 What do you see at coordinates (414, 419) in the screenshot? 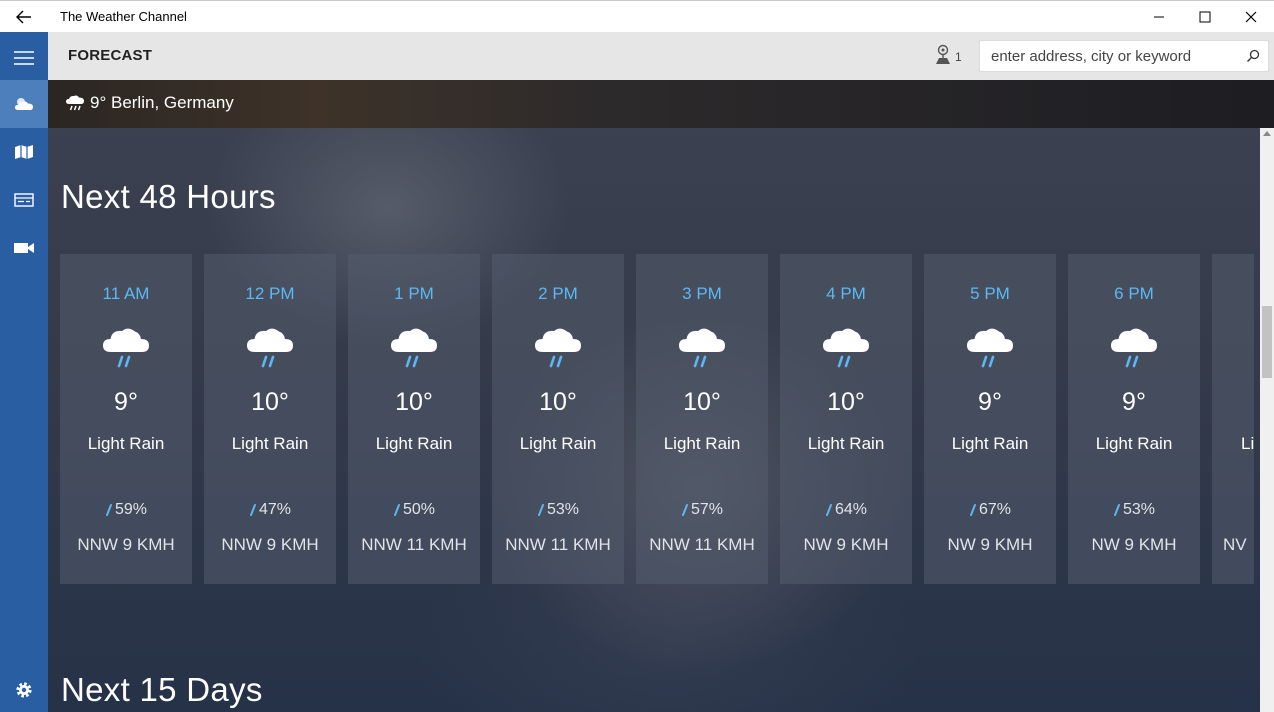
I see `hour-card: 1 PM 10° Light Rain 50% NNW 11 KMH` at bounding box center [414, 419].